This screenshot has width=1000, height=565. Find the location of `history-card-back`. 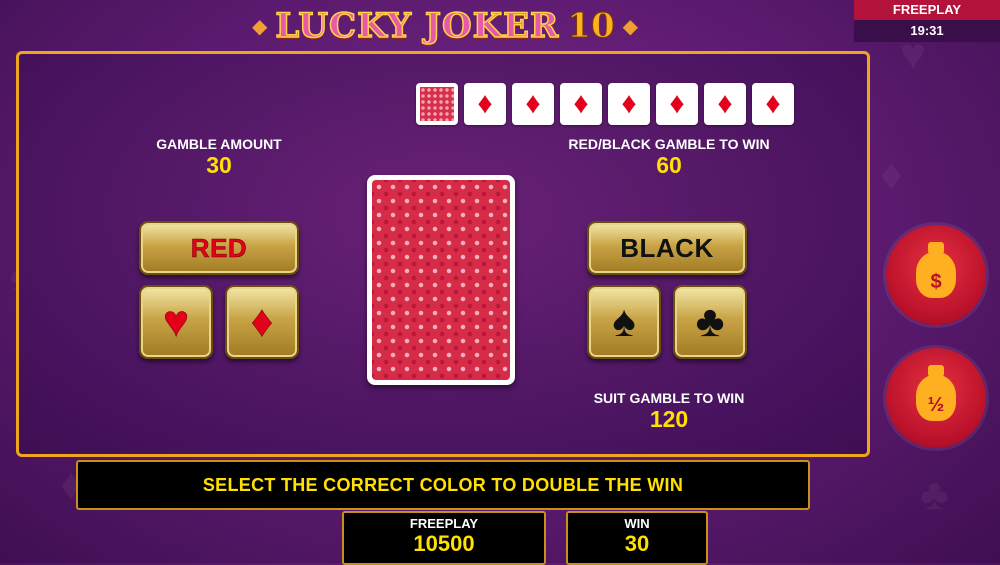

history-card-back is located at coordinates (437, 104).